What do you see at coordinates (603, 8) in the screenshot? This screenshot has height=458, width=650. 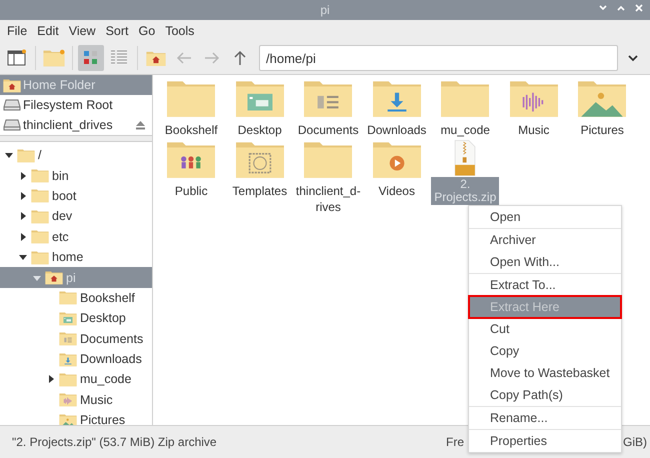 I see `minimize-icon` at bounding box center [603, 8].